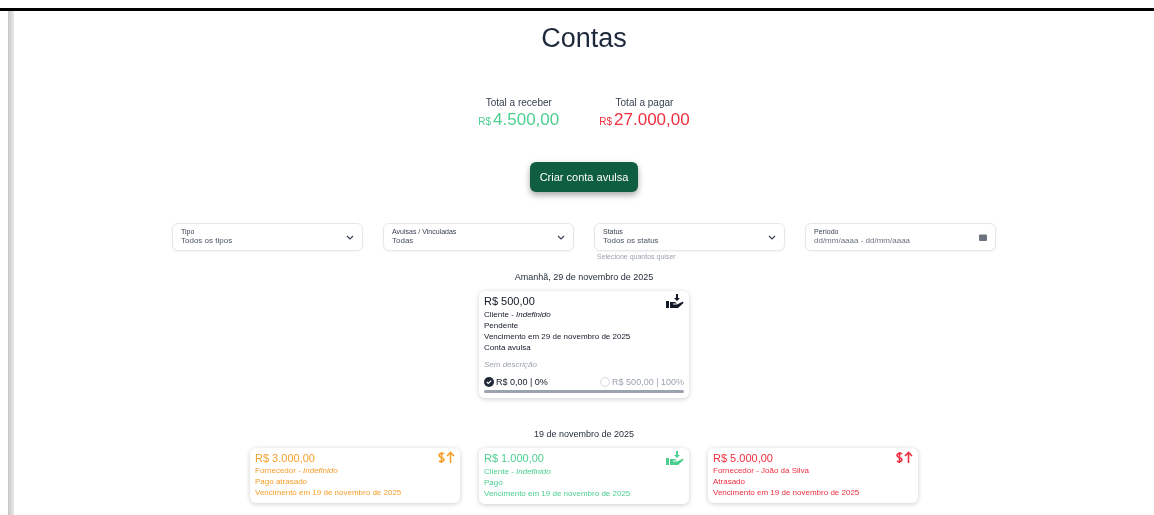 The image size is (1154, 515). I want to click on total-value: 4.500,00, so click(526, 120).